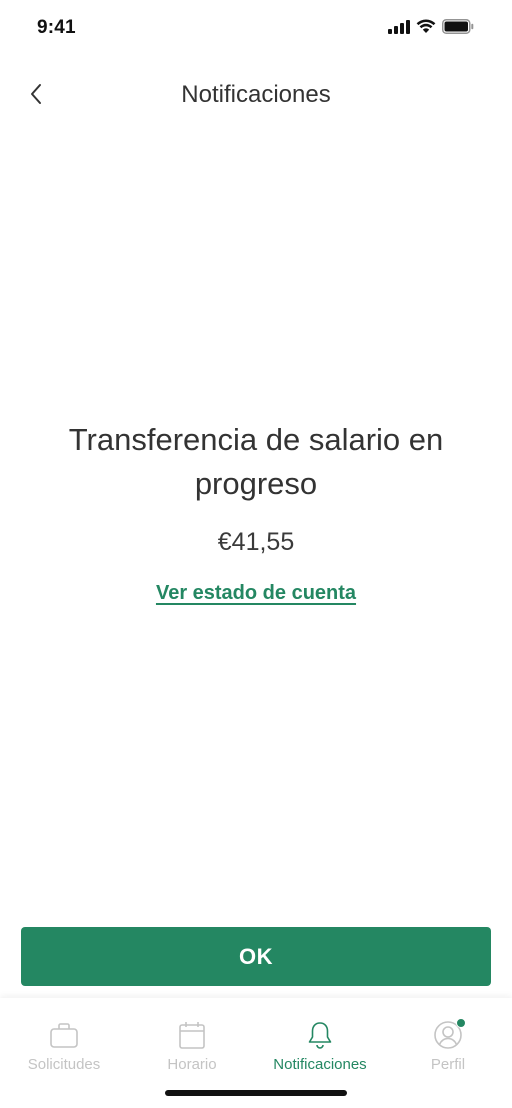  What do you see at coordinates (192, 1035) in the screenshot?
I see `calendar-icon` at bounding box center [192, 1035].